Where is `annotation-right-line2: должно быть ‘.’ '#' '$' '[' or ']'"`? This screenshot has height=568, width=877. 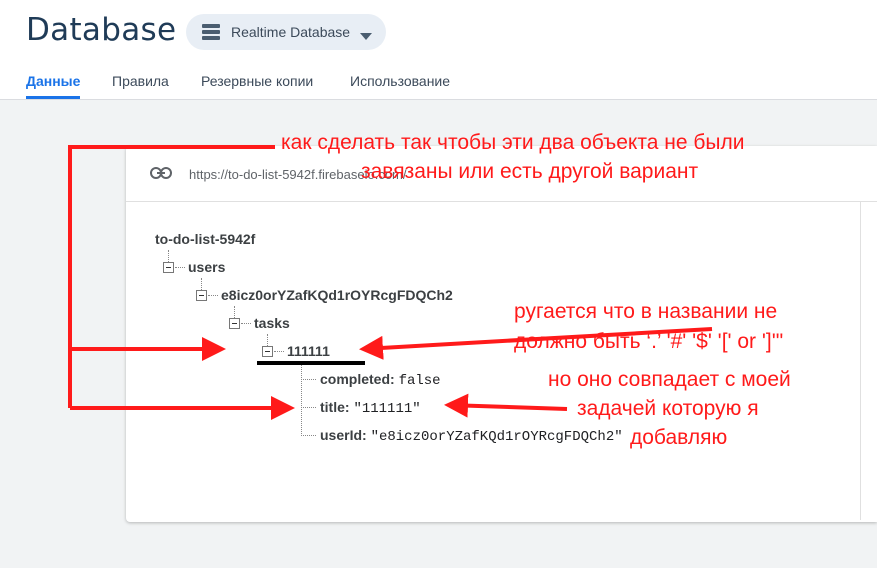
annotation-right-line2: должно быть ‘.’ '#' '$' '[' or ']'" is located at coordinates (649, 341).